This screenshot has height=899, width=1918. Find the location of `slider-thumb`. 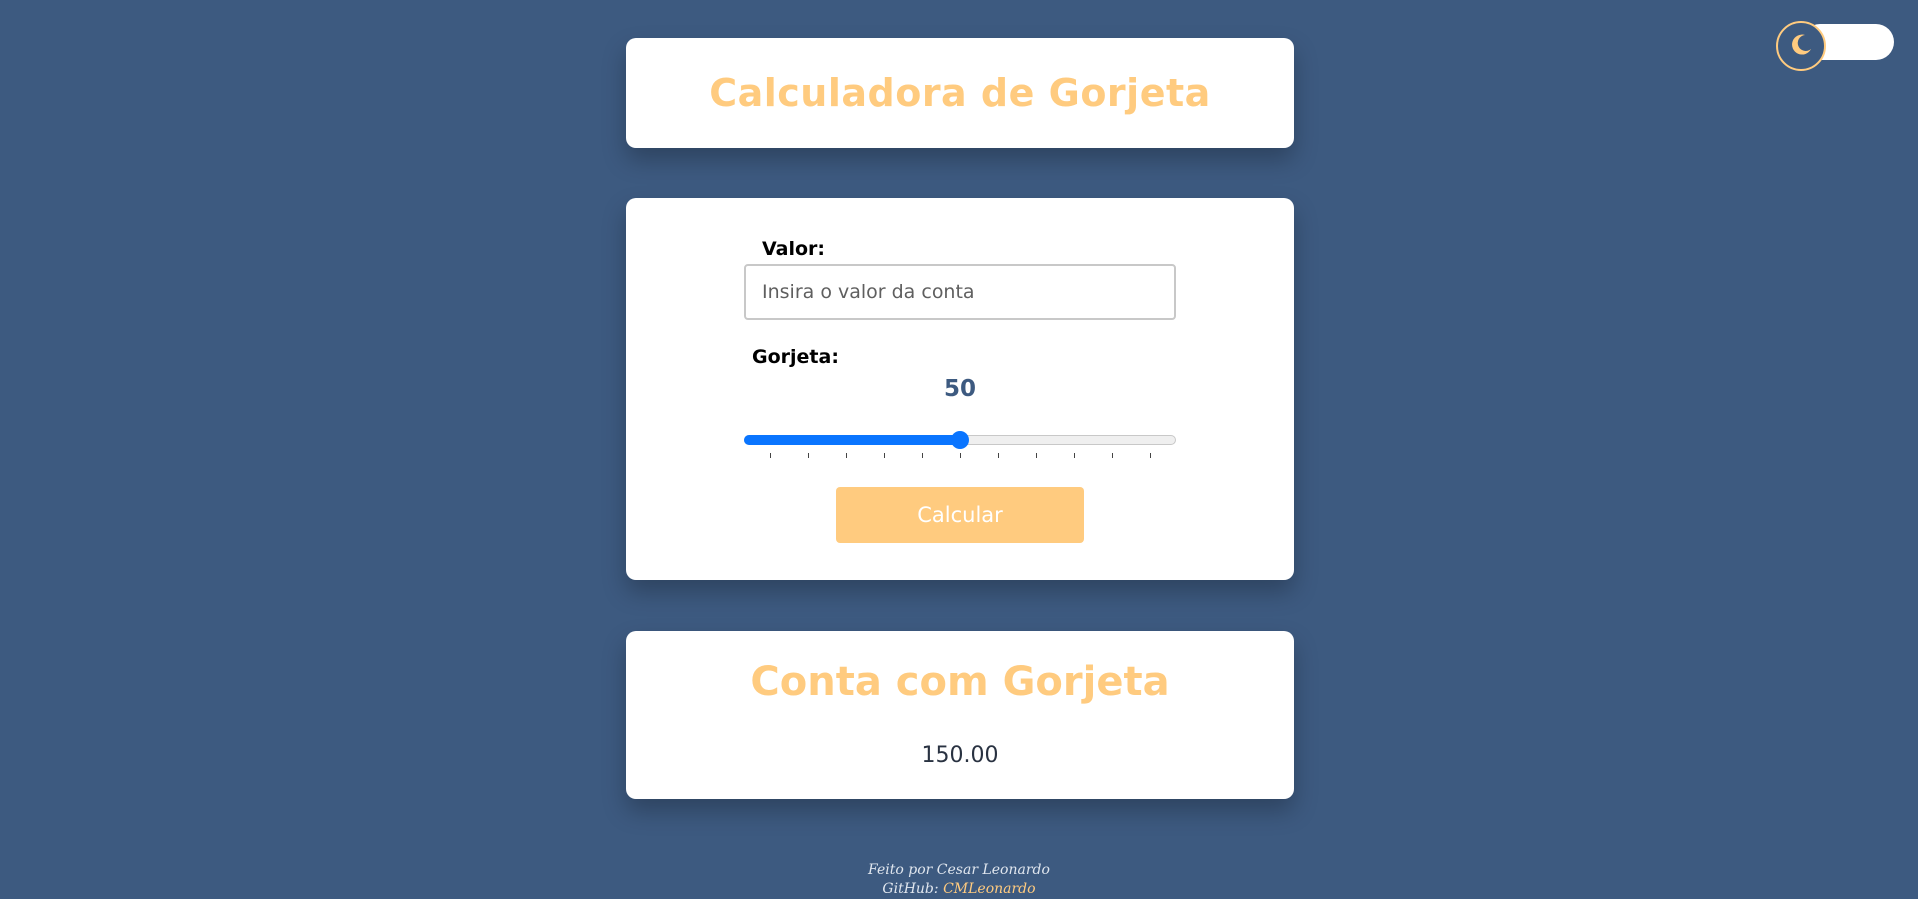

slider-thumb is located at coordinates (960, 440).